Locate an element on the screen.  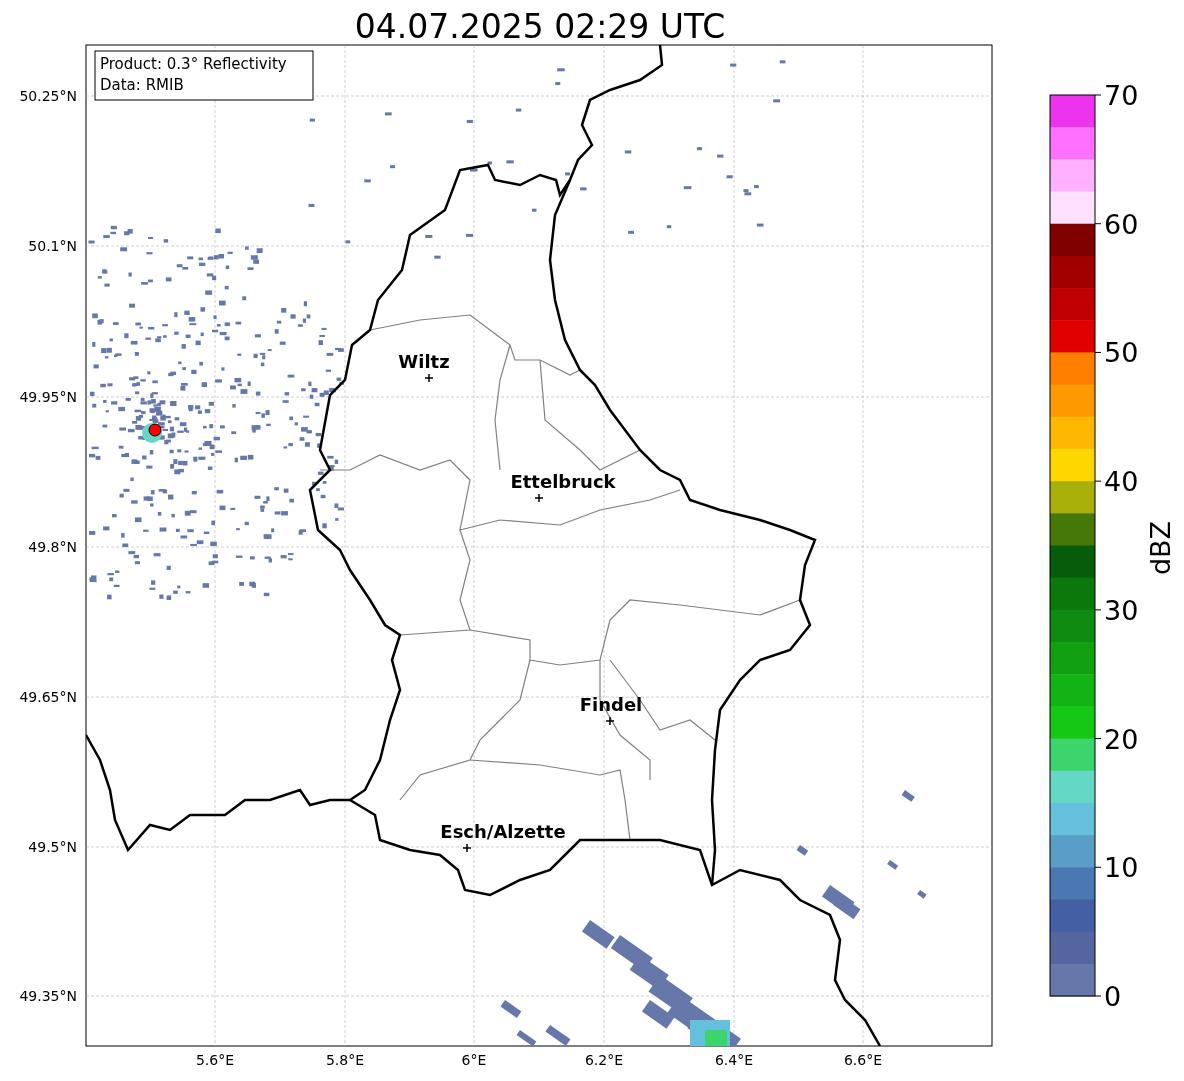
longitude-tick-label: 6.4°E is located at coordinates (734, 1060).